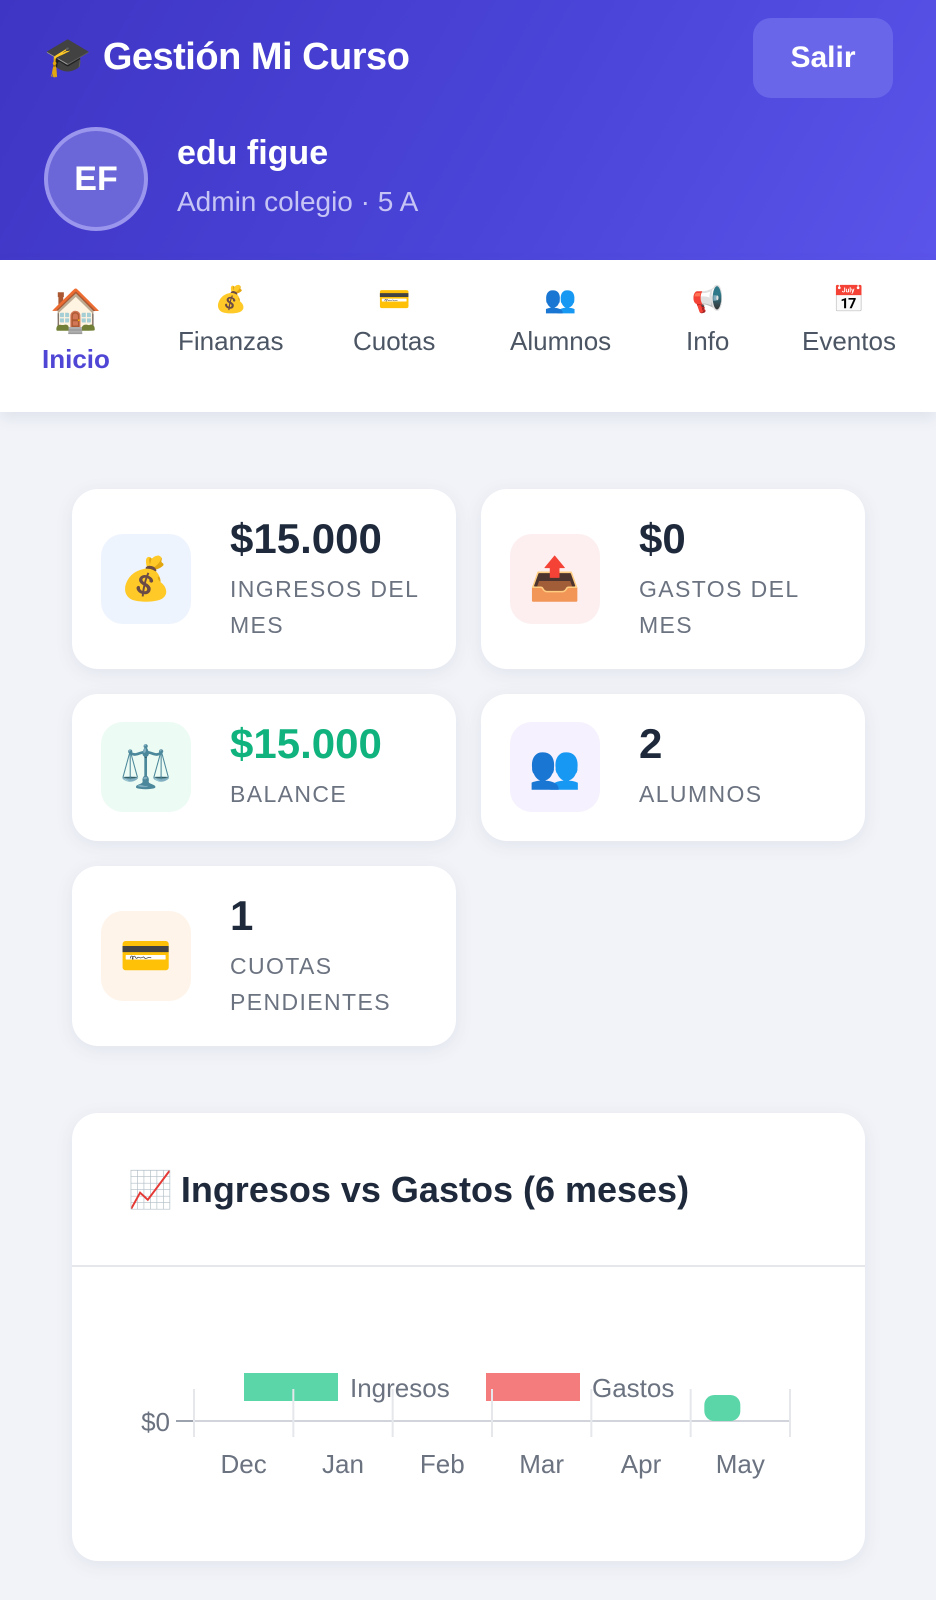 The height and width of the screenshot is (1600, 936). Describe the element at coordinates (394, 341) in the screenshot. I see `tab-label: Cuotas` at that location.